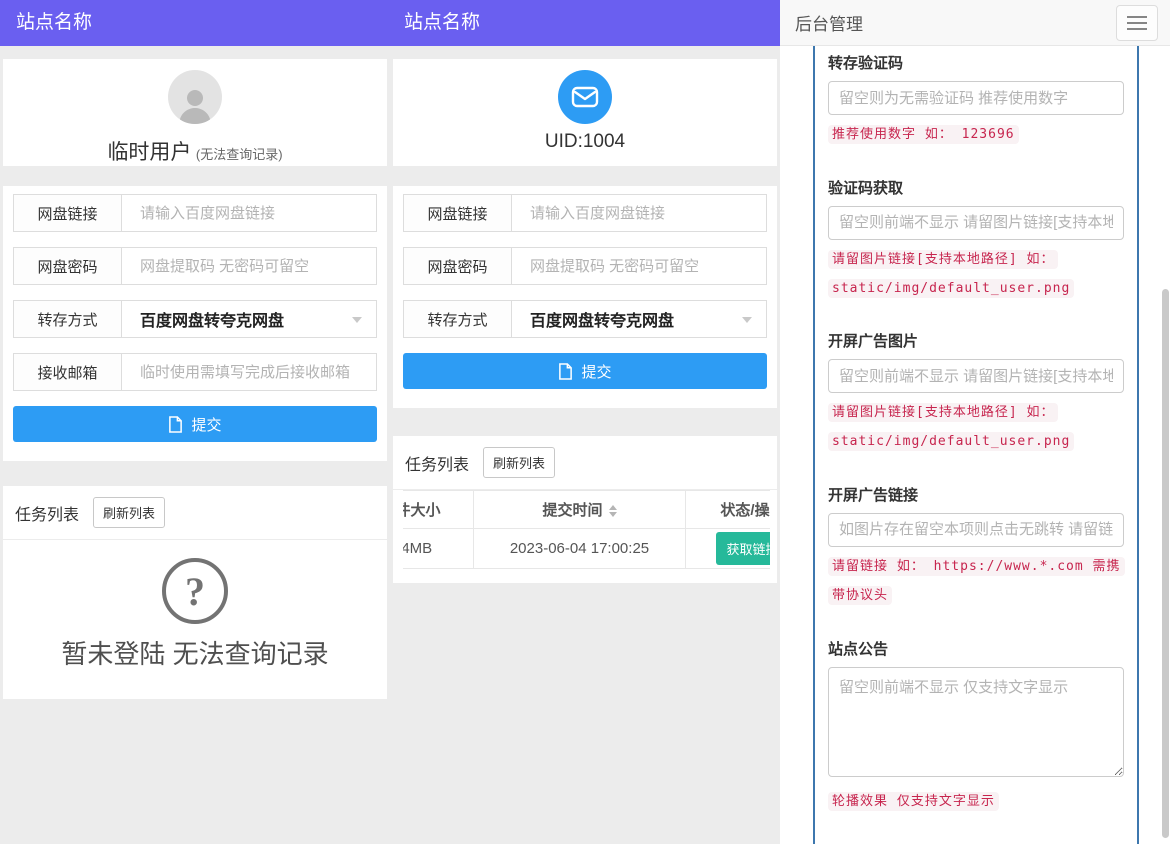  What do you see at coordinates (129, 512) in the screenshot?
I see `refresh-list-button-left: 刷新列表` at bounding box center [129, 512].